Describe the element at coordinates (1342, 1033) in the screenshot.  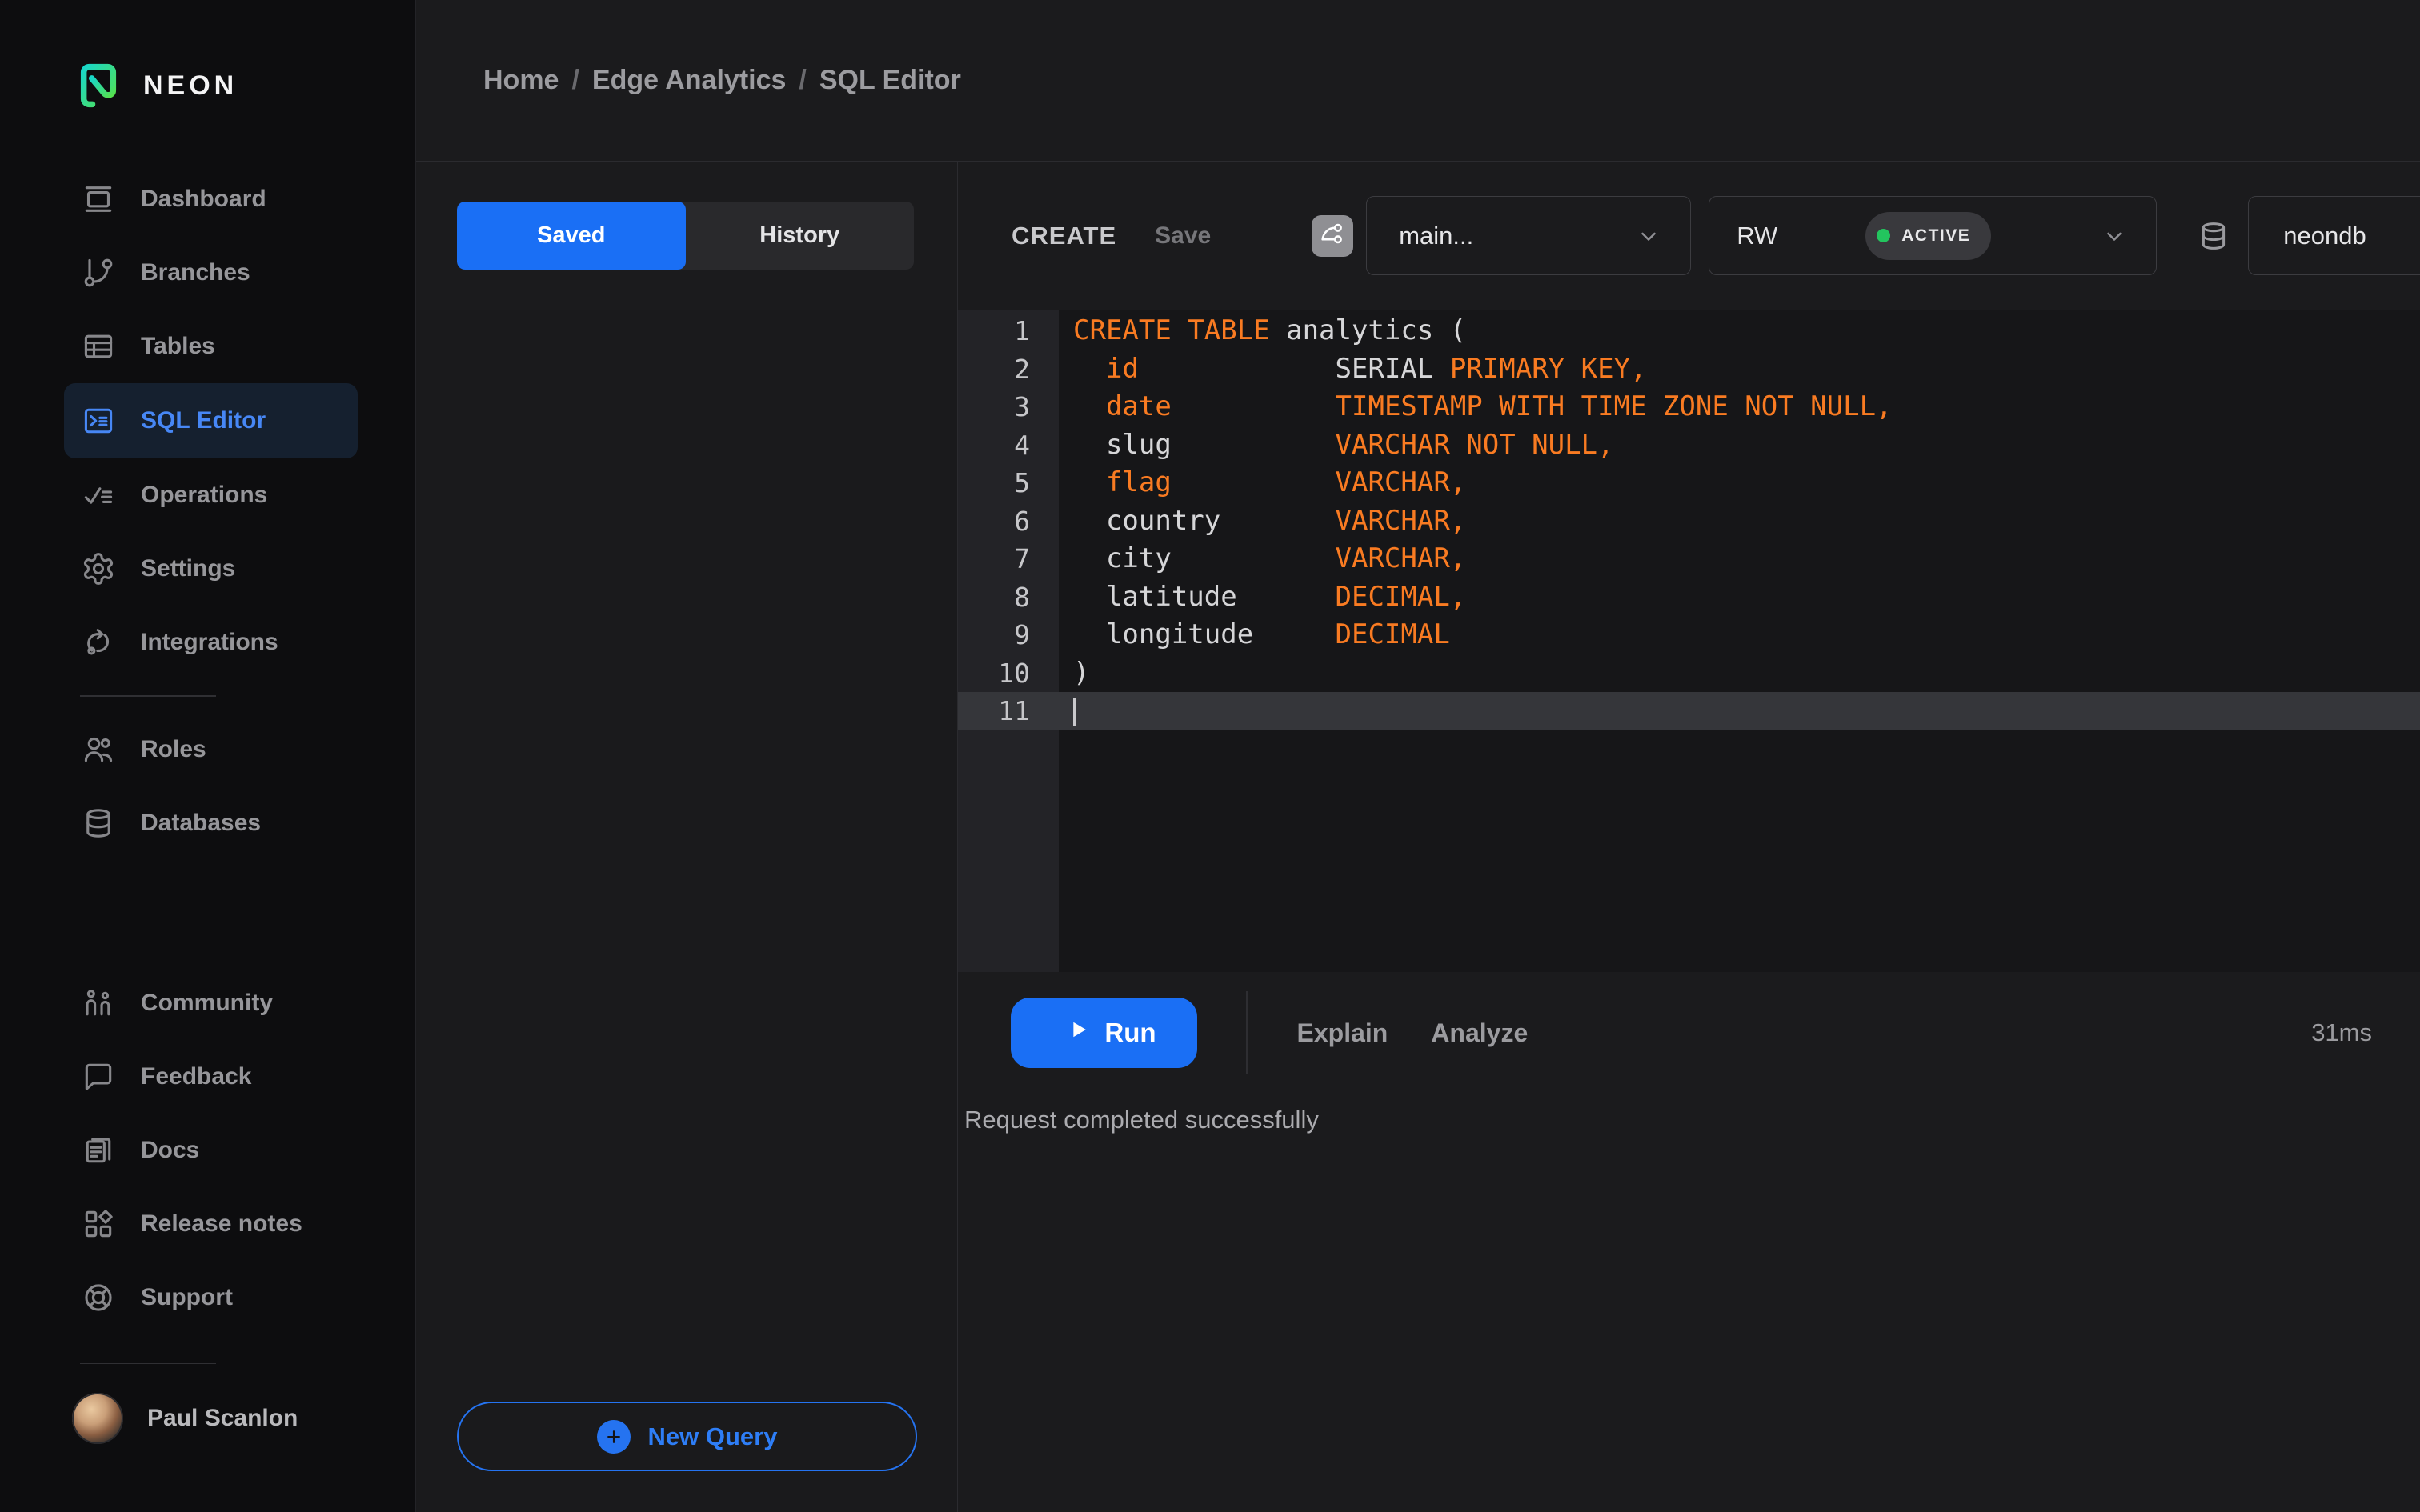
I see `explain-button: Explain` at that location.